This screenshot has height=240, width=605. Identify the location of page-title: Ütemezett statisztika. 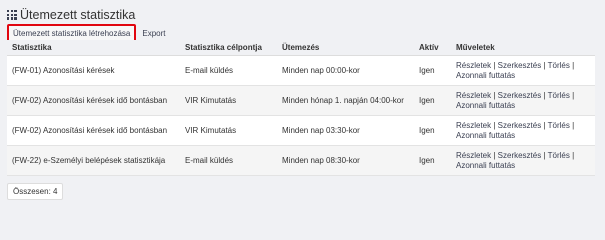
(71, 15).